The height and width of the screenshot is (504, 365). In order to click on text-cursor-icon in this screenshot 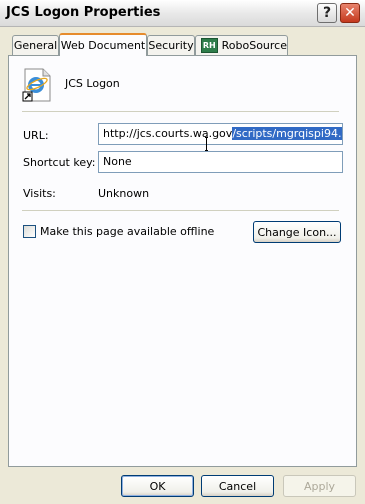, I will do `click(206, 144)`.